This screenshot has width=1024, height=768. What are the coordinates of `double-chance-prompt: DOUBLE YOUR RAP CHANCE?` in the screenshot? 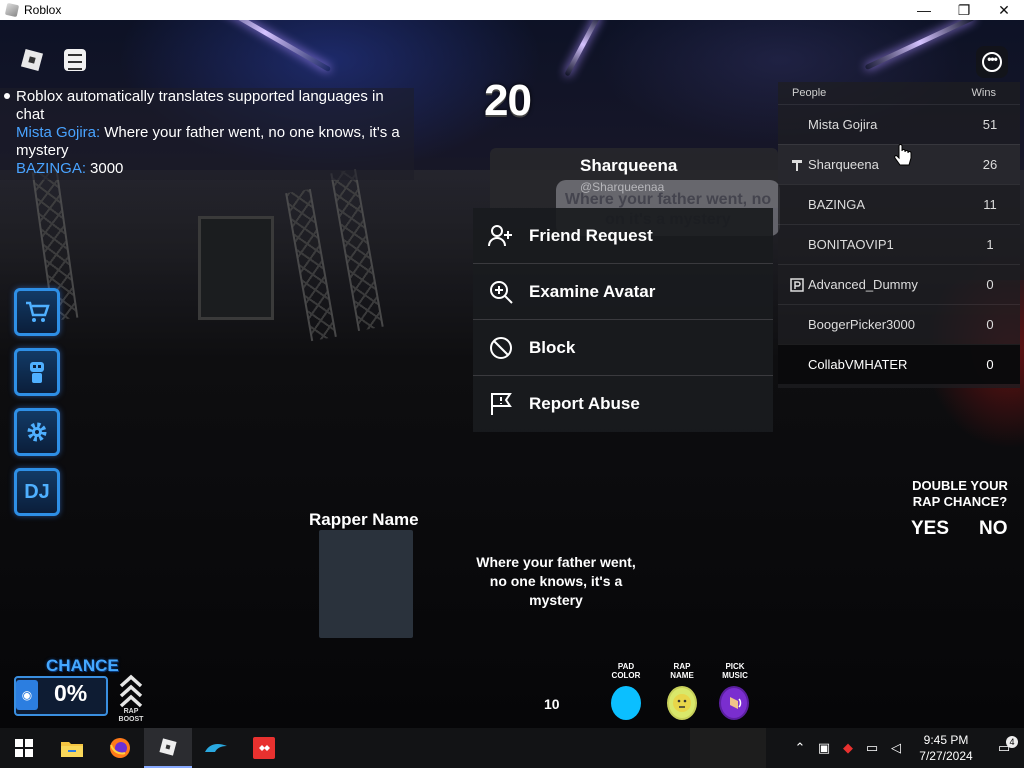 It's located at (960, 493).